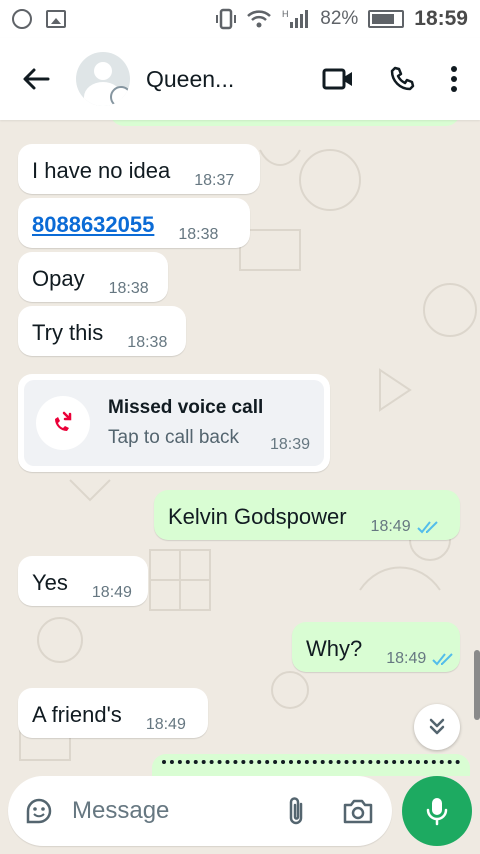 The image size is (480, 854). I want to click on signal-icon: H, so click(295, 18).